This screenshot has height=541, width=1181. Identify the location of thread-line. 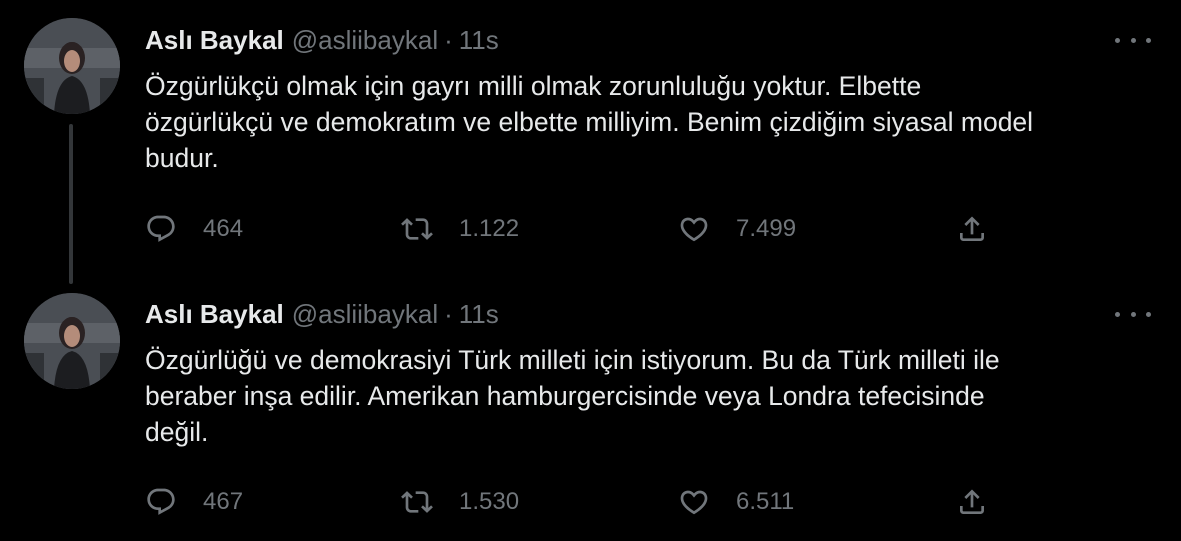
(71, 204).